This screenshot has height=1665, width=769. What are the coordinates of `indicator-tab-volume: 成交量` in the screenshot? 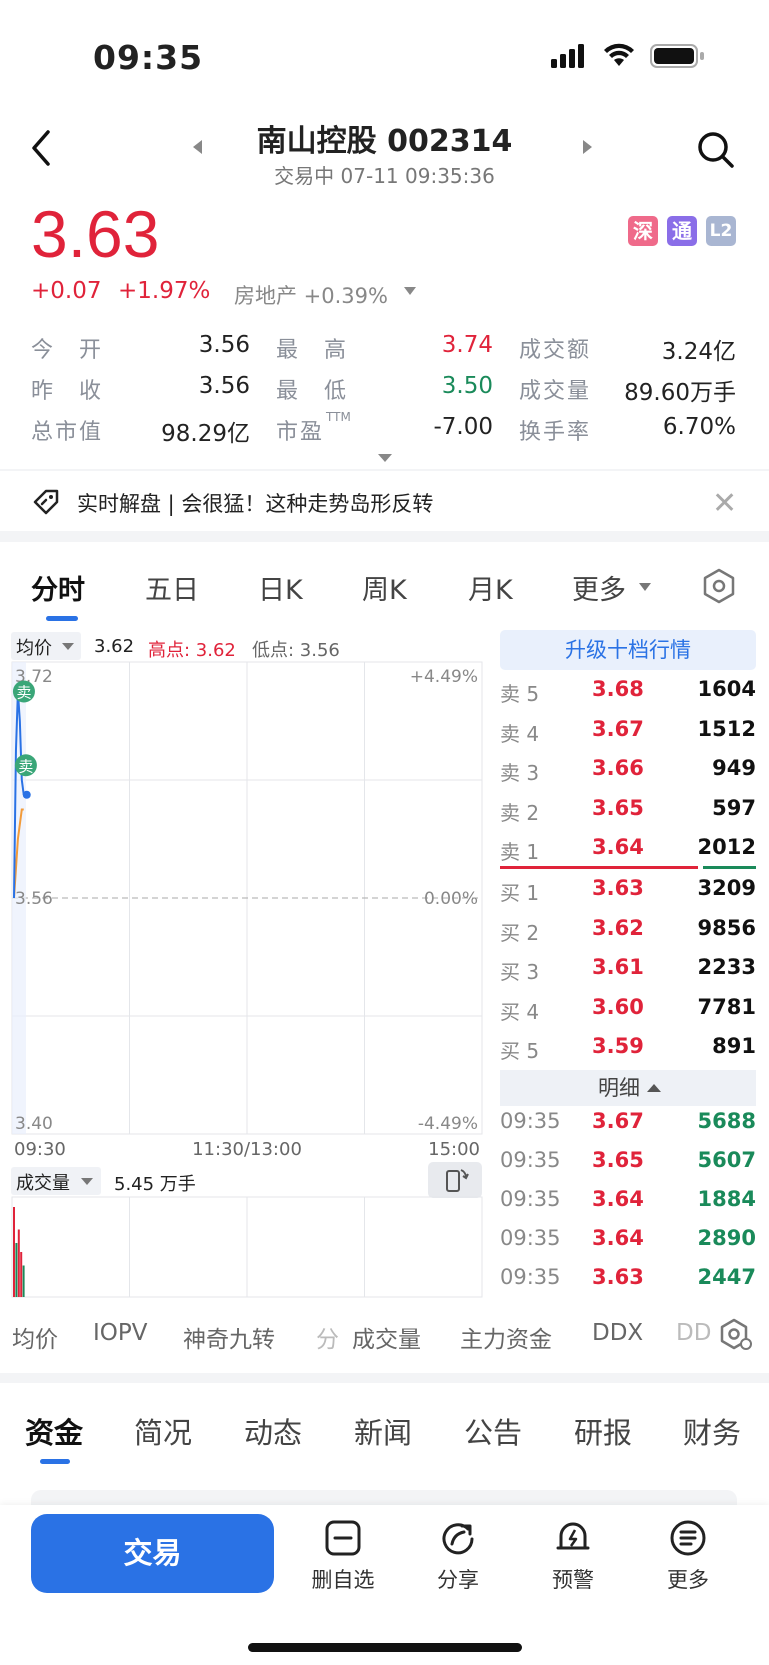 It's located at (386, 1337).